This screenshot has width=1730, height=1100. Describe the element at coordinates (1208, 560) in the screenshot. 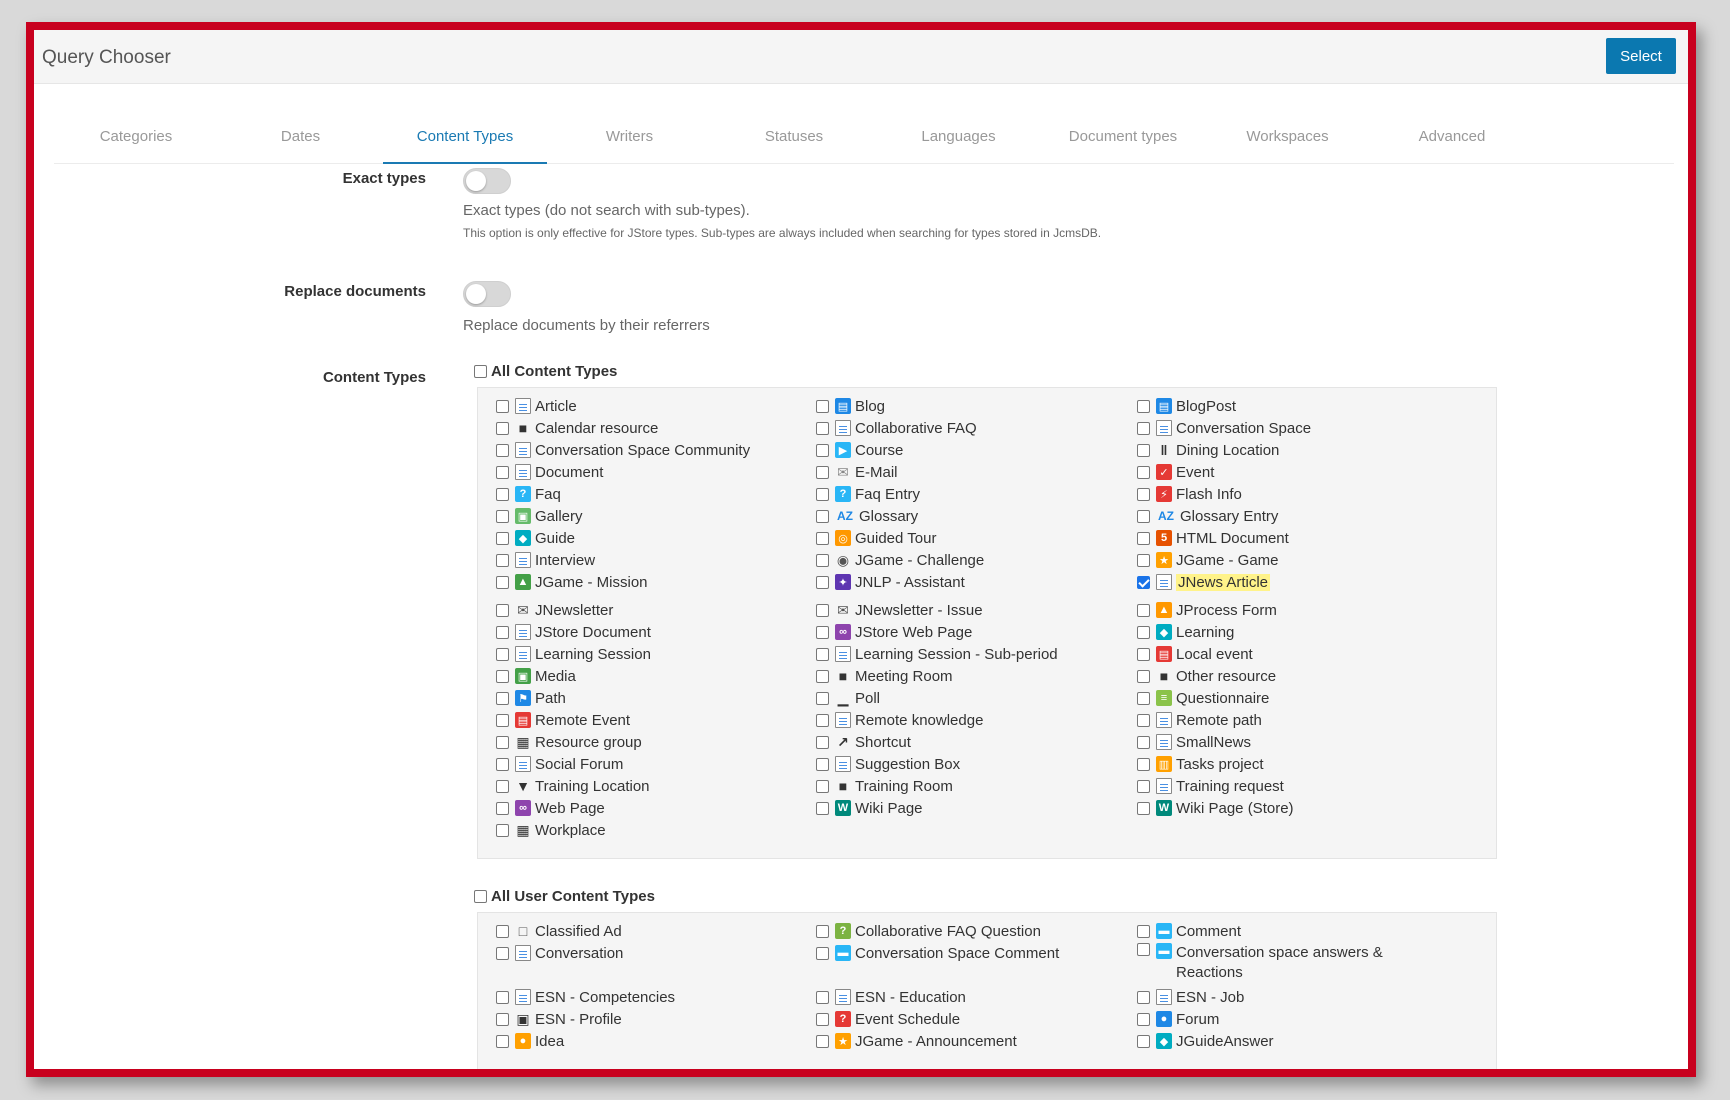

I see `content-type-item: ★ JGame - Game` at that location.